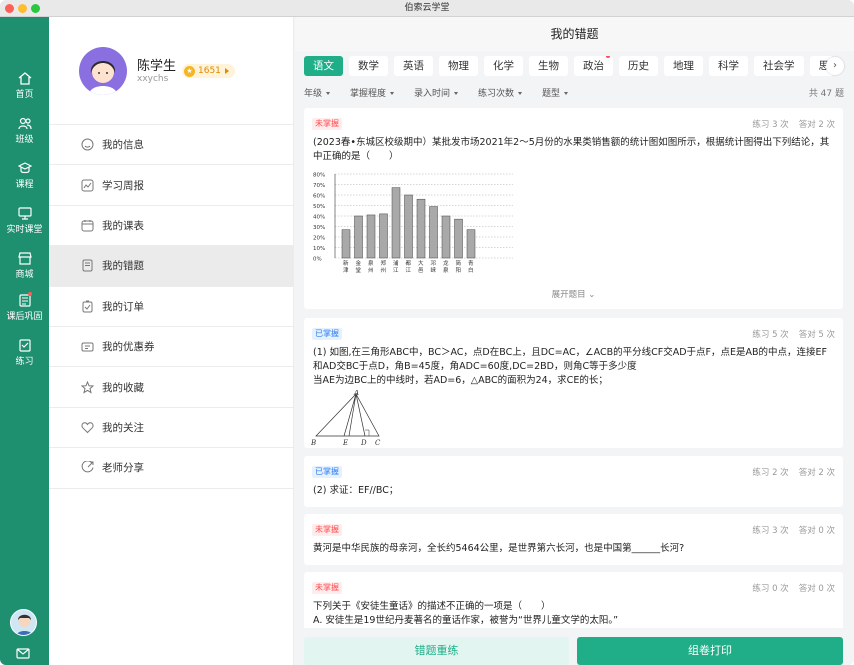 The width and height of the screenshot is (854, 665). What do you see at coordinates (363, 442) in the screenshot?
I see `label-d: D` at bounding box center [363, 442].